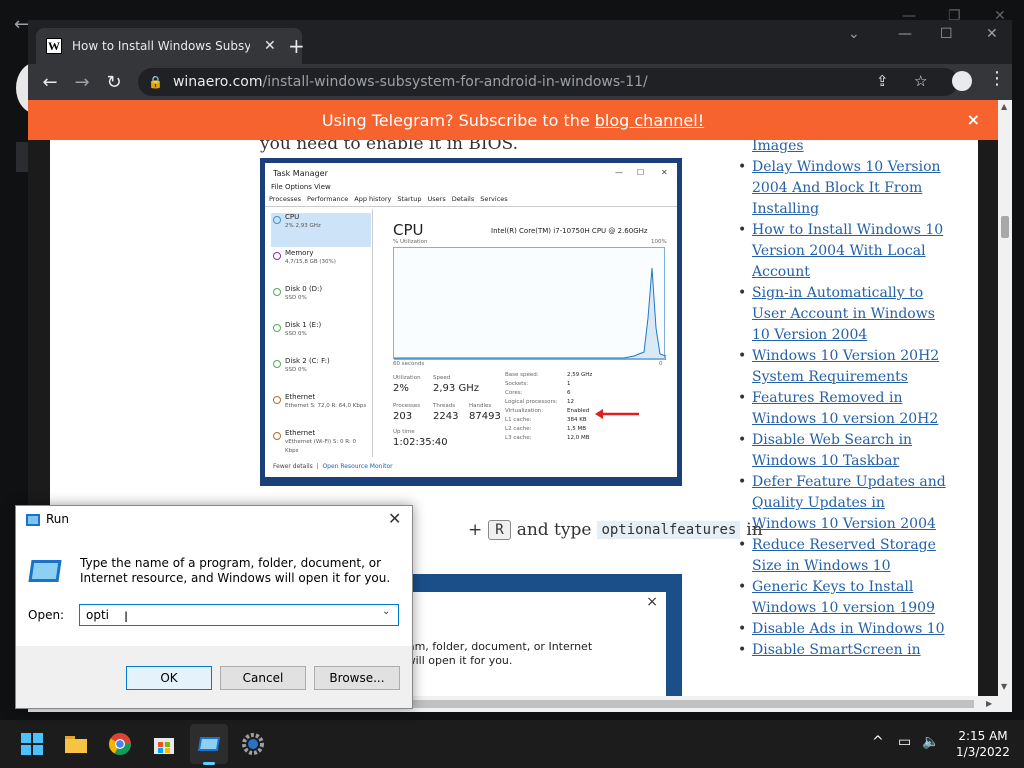  Describe the element at coordinates (920, 81) in the screenshot. I see `bookmark-star-icon: ☆` at that location.